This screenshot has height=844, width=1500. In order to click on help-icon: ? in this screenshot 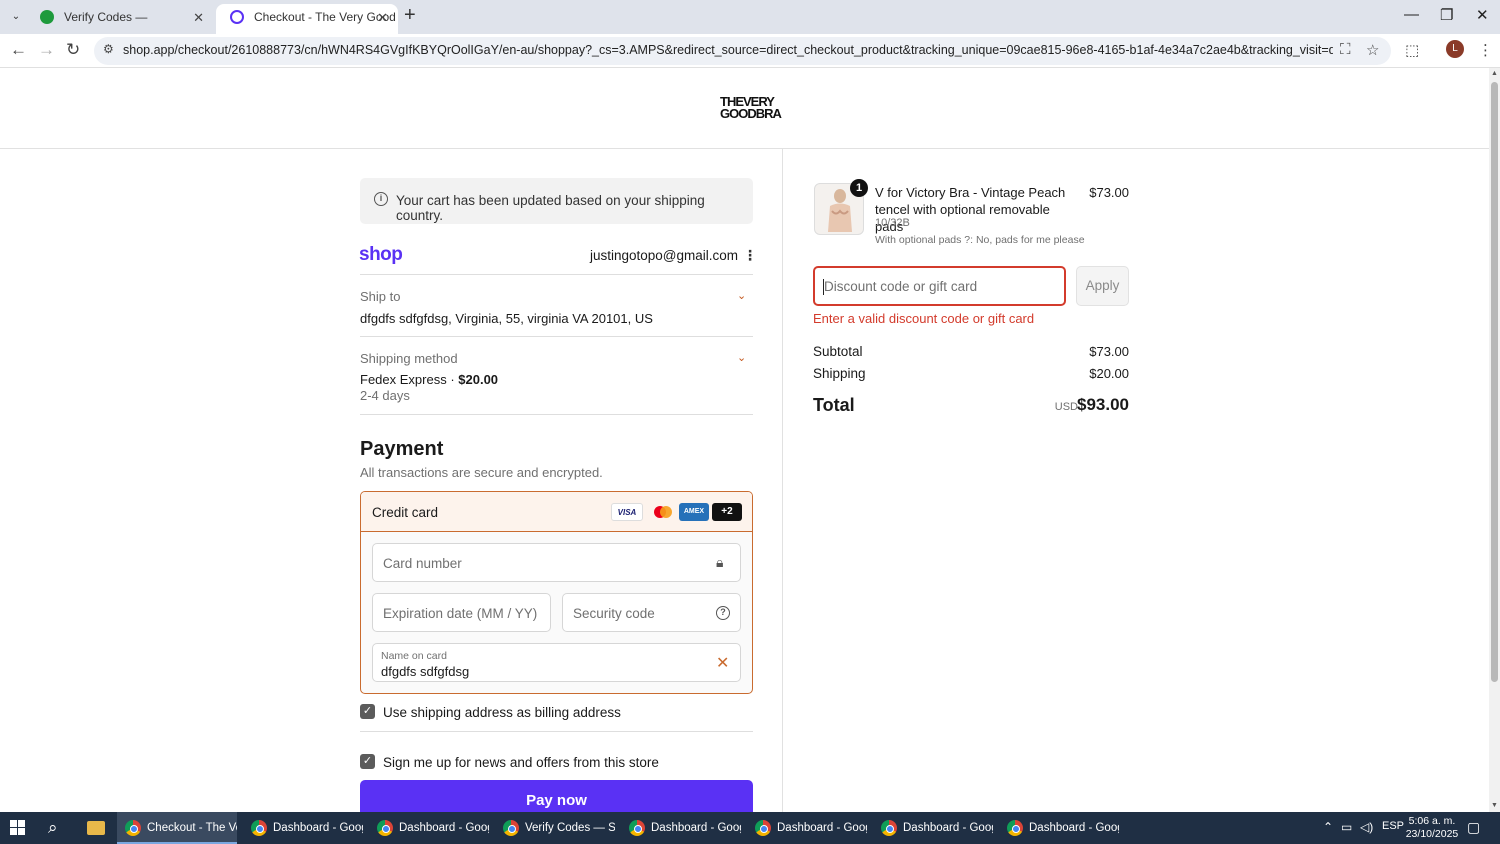, I will do `click(723, 613)`.